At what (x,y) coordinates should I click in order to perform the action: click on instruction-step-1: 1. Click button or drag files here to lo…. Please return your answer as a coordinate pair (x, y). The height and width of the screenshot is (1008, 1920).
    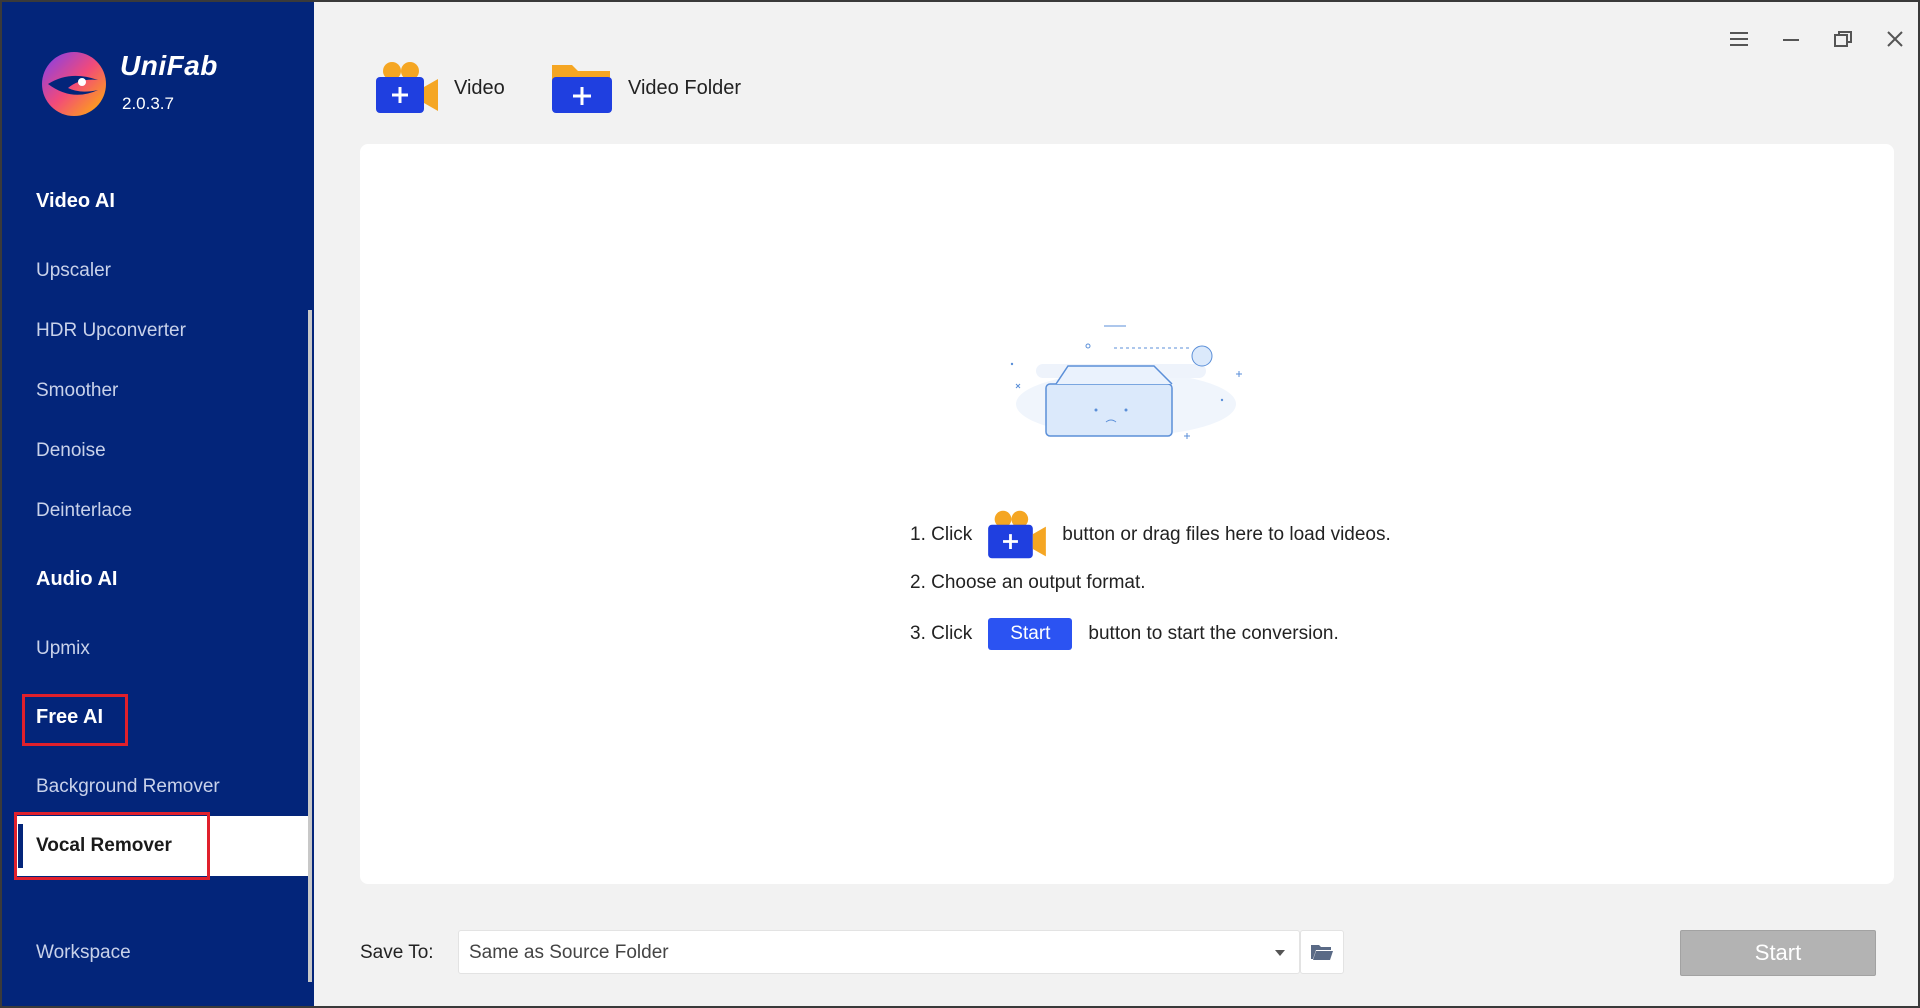
    Looking at the image, I should click on (1150, 535).